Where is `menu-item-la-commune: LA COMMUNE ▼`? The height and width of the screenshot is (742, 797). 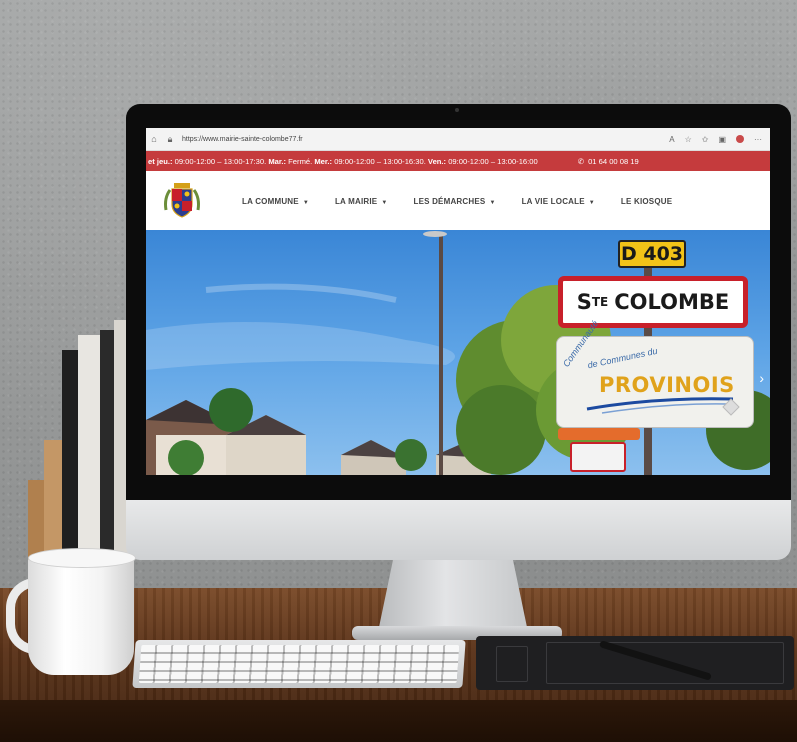
menu-item-la-commune: LA COMMUNE ▼ is located at coordinates (275, 201).